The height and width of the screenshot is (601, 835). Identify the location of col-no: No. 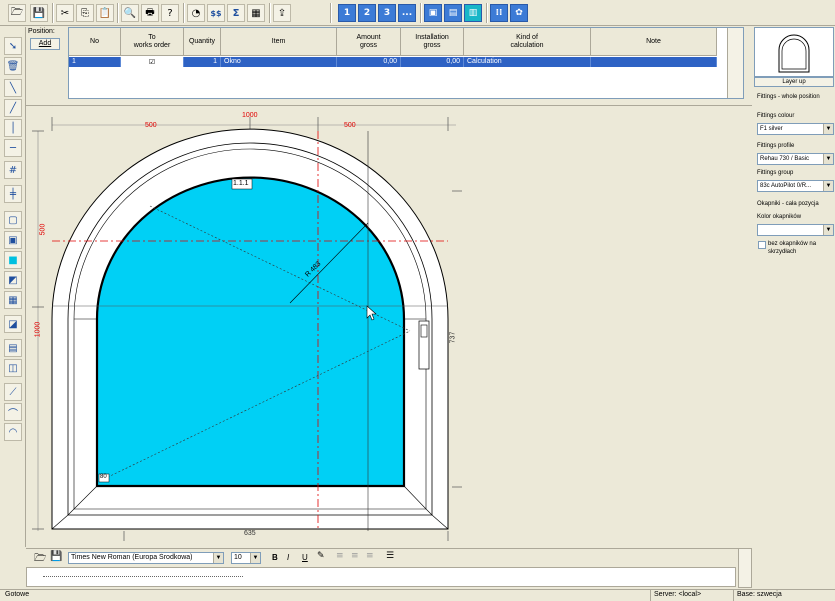
(95, 42).